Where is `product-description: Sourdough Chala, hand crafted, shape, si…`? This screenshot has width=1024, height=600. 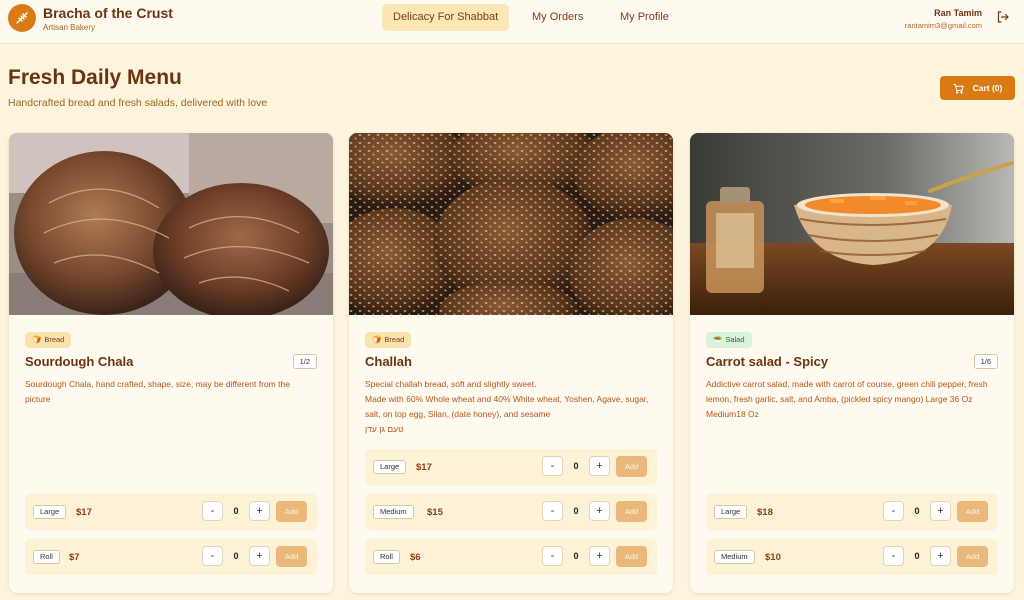
product-description: Sourdough Chala, hand crafted, shape, si… is located at coordinates (157, 391).